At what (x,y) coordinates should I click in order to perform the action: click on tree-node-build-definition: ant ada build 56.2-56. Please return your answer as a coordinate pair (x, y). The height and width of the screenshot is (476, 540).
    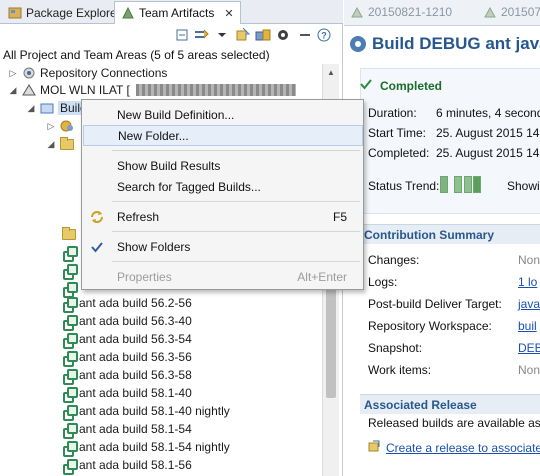
    Looking at the image, I should click on (127, 303).